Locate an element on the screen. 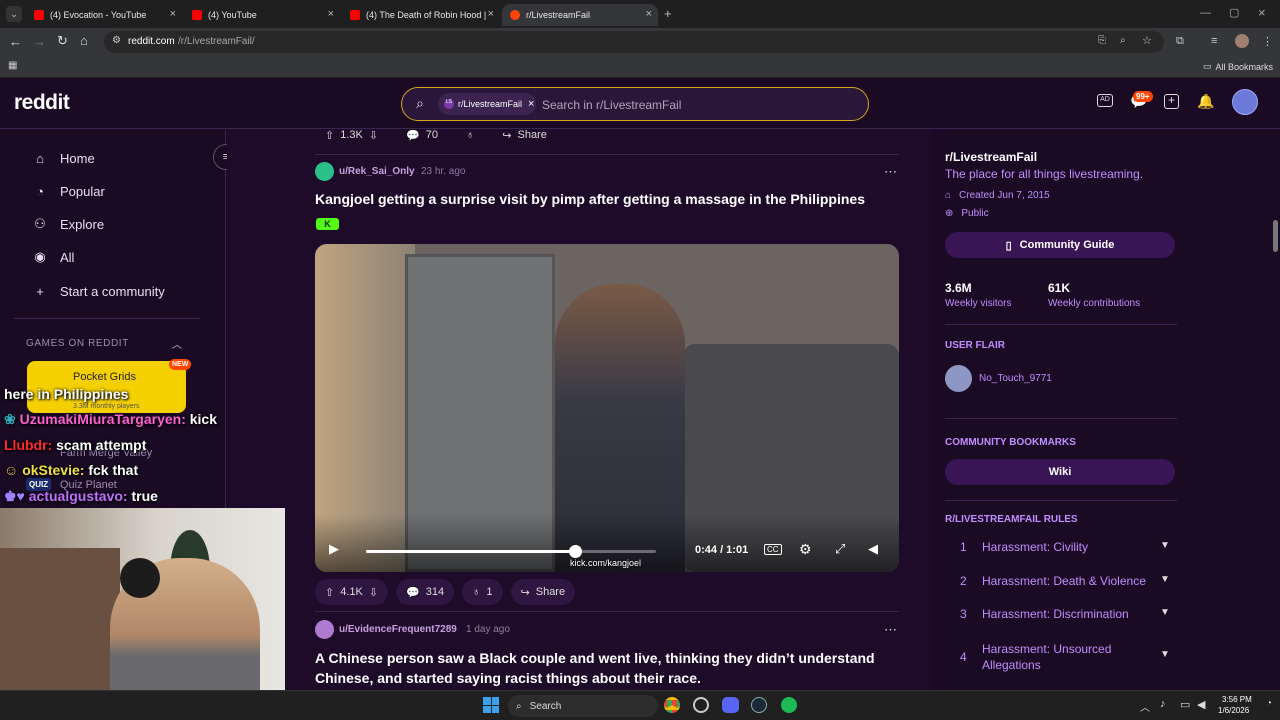 This screenshot has height=720, width=1280. discord-icon is located at coordinates (730, 705).